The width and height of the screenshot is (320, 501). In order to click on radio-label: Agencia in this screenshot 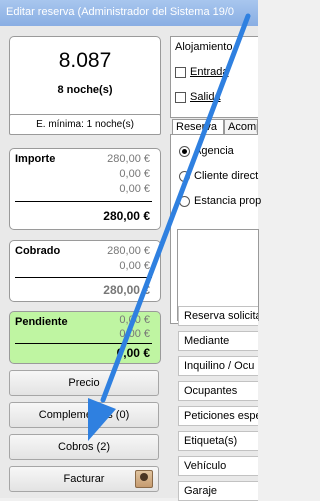, I will do `click(214, 151)`.